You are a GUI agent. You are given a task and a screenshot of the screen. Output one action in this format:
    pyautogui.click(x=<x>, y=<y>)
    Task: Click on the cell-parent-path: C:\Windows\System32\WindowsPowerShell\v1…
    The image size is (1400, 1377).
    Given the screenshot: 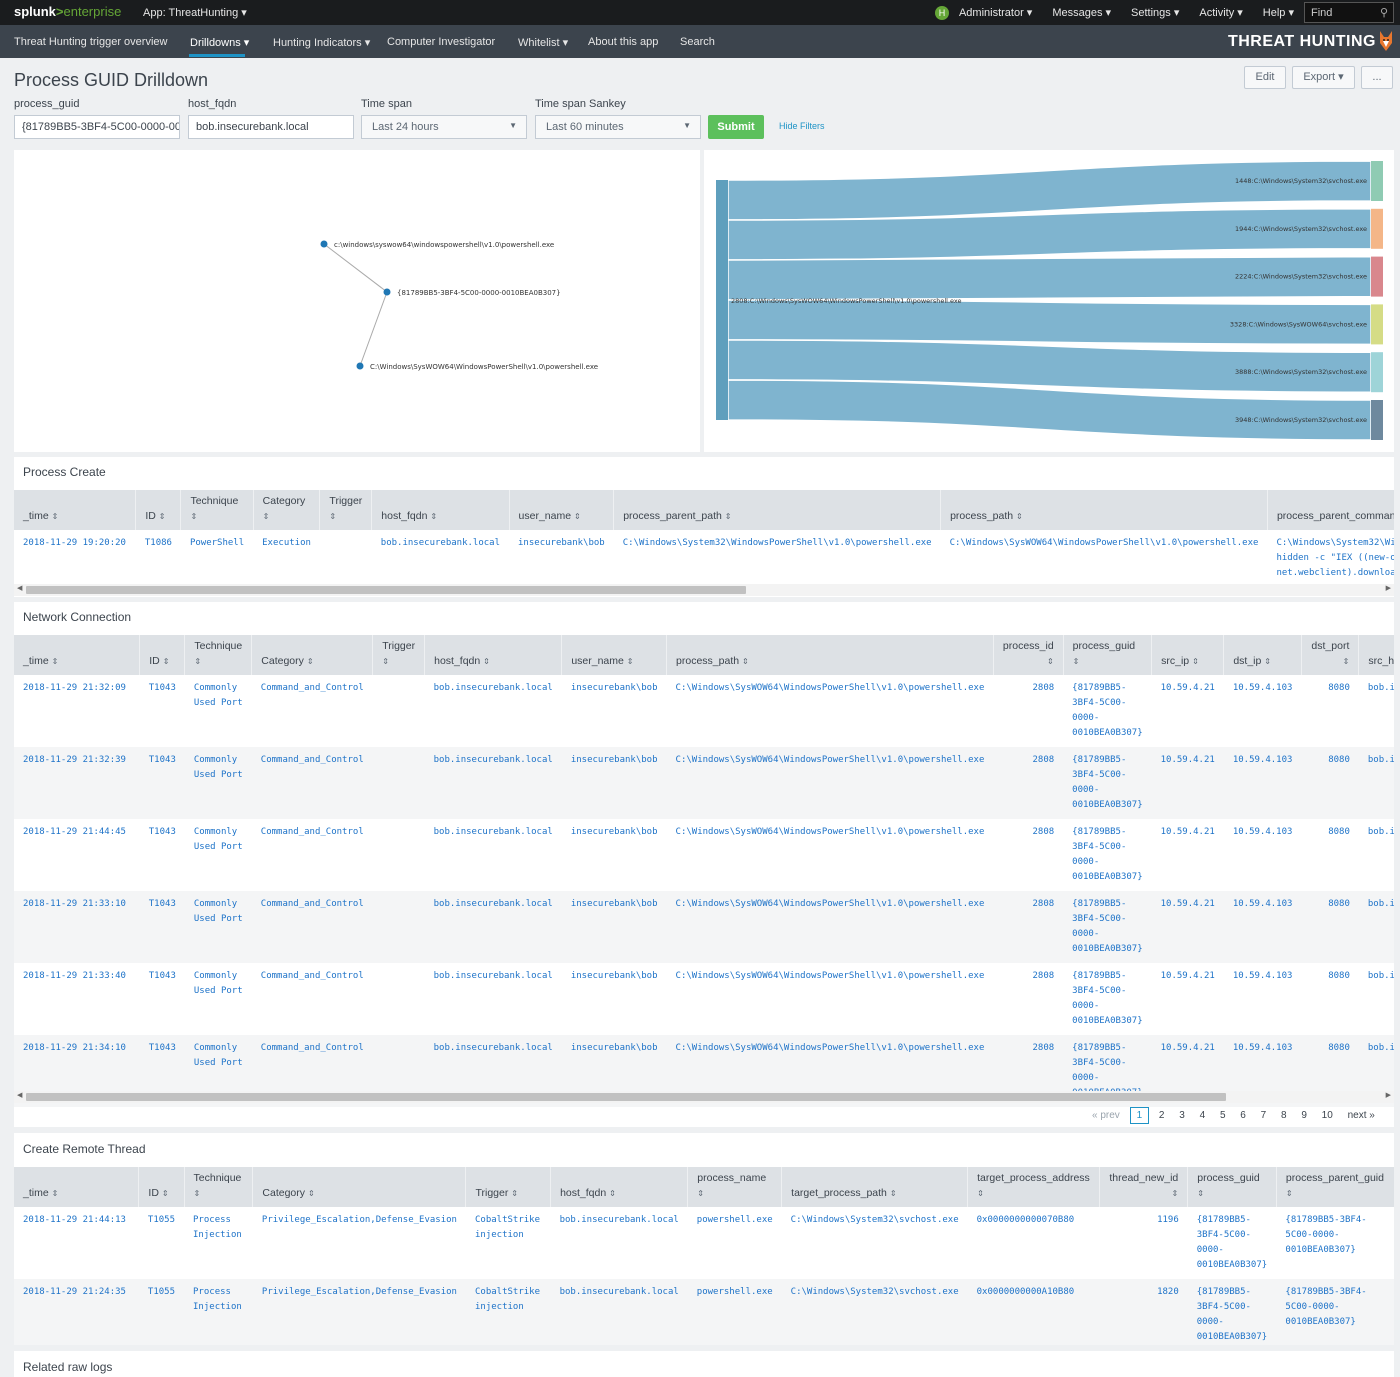 What is the action you would take?
    pyautogui.click(x=777, y=558)
    